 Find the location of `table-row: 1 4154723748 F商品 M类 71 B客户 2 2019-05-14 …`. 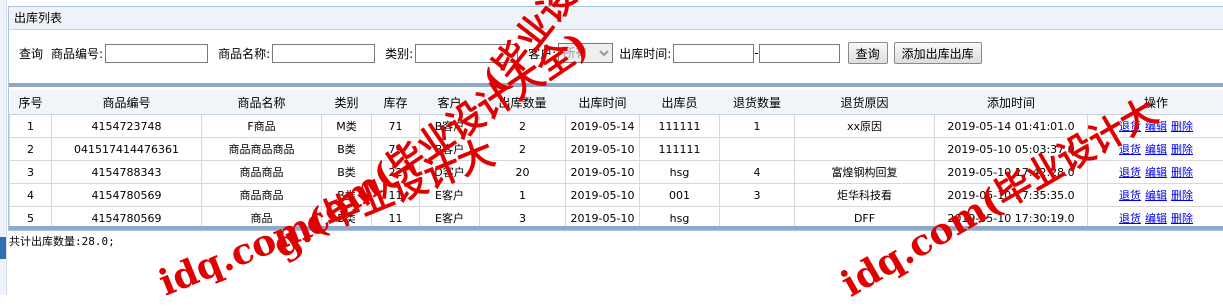

table-row: 1 4154723748 F商品 M类 71 B客户 2 2019-05-14 … is located at coordinates (616, 126).